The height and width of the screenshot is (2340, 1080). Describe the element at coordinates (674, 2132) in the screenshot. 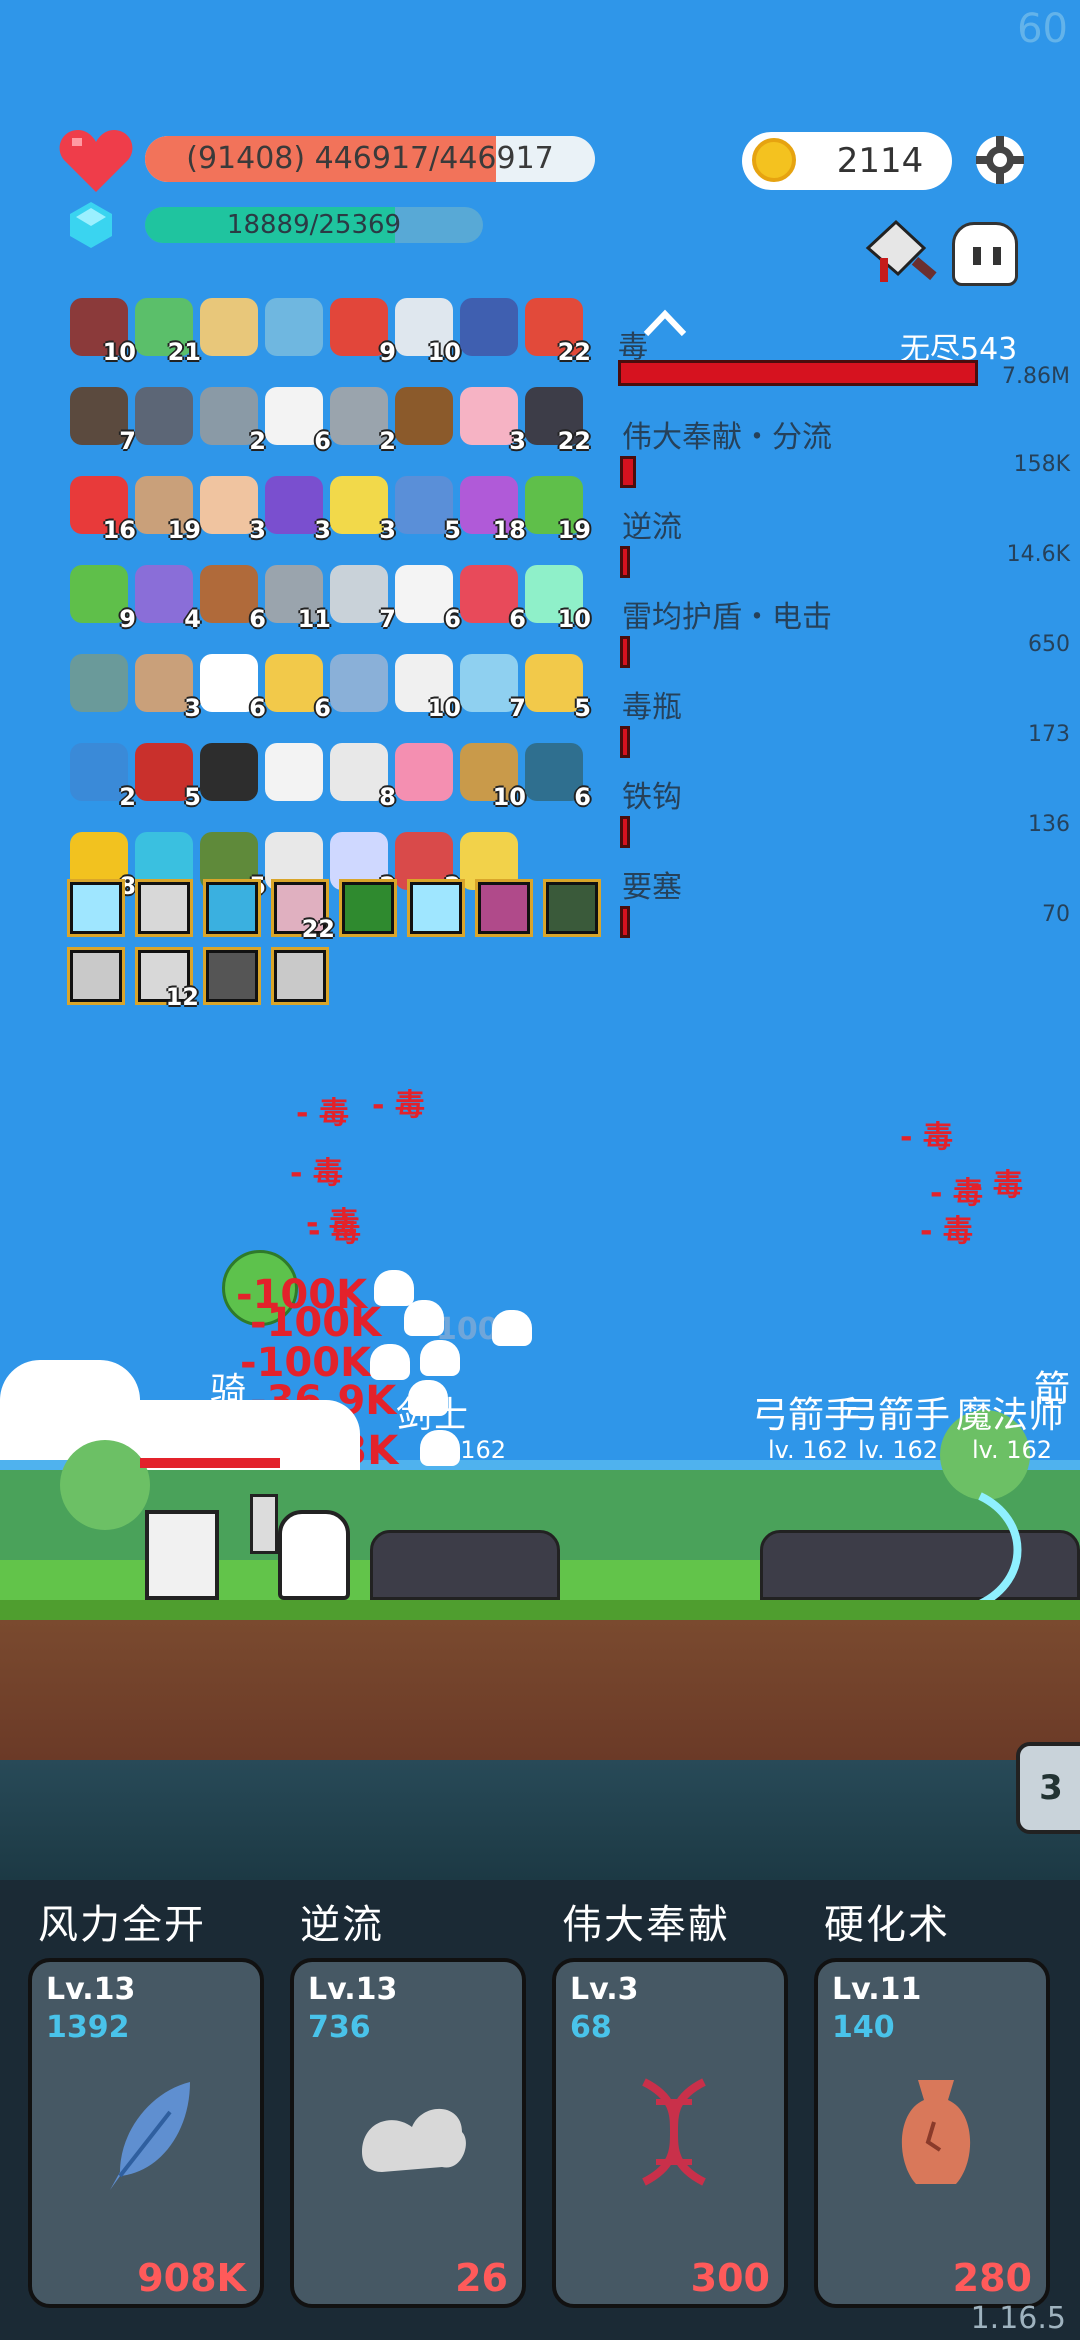

I see `dna-icon` at that location.